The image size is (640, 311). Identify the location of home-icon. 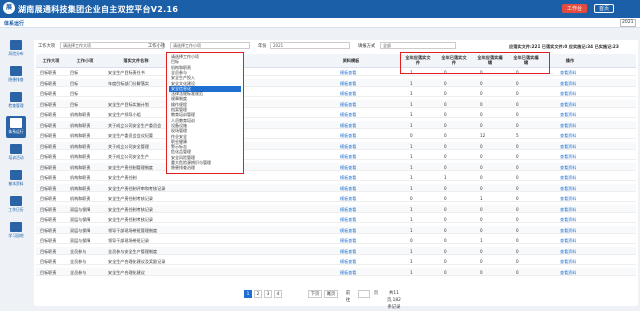
(16, 175).